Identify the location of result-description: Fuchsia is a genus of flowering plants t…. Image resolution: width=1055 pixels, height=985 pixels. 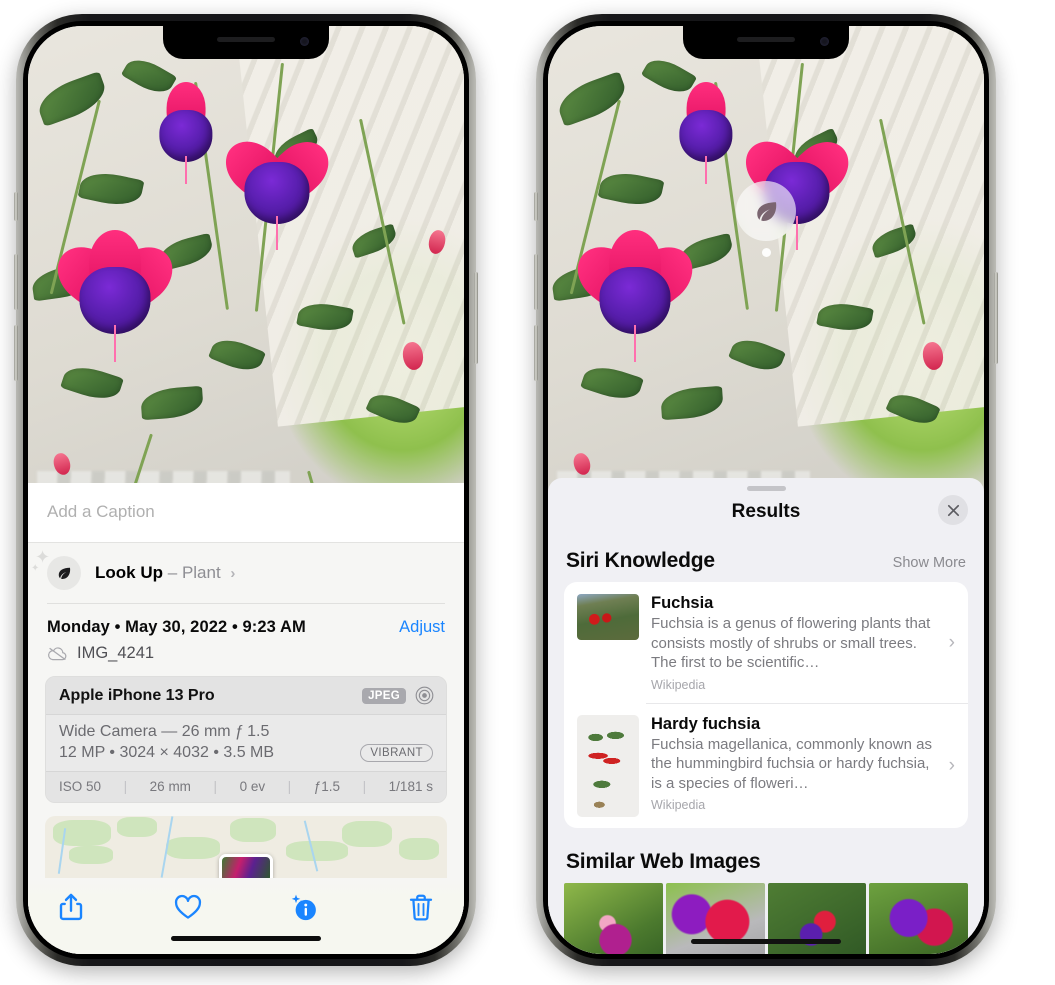
(791, 643).